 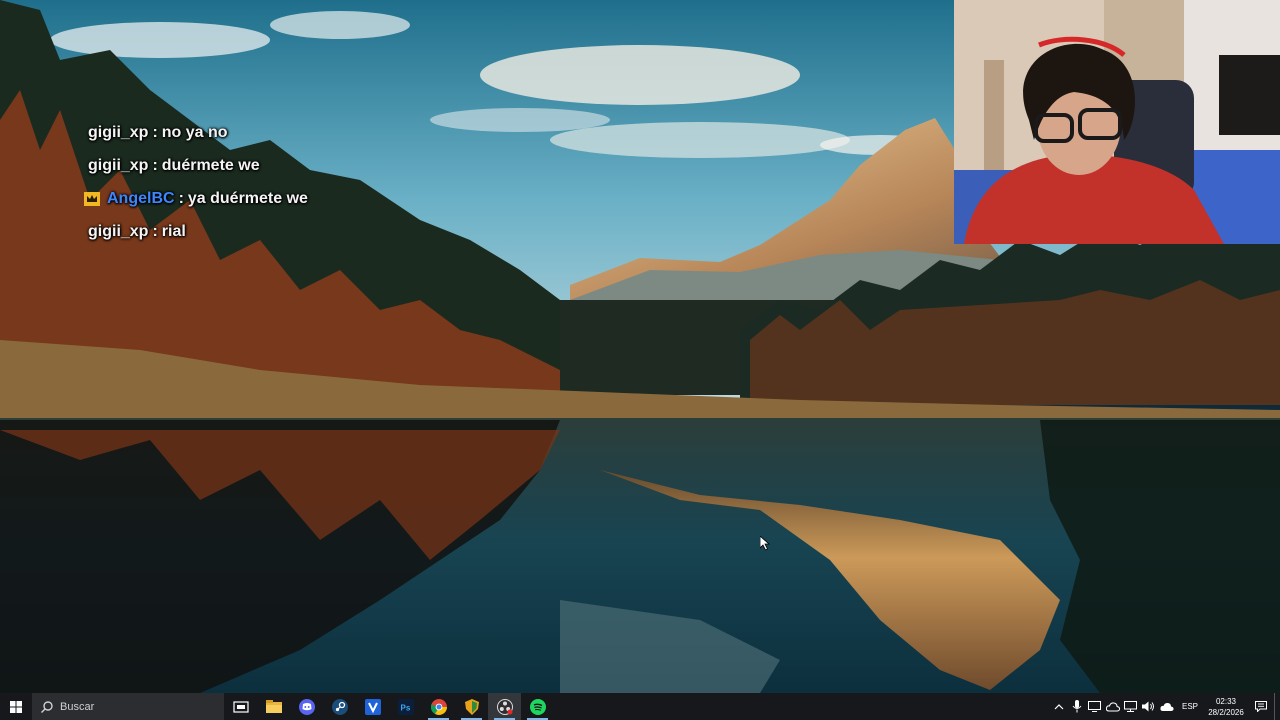 I want to click on obs-button, so click(x=504, y=706).